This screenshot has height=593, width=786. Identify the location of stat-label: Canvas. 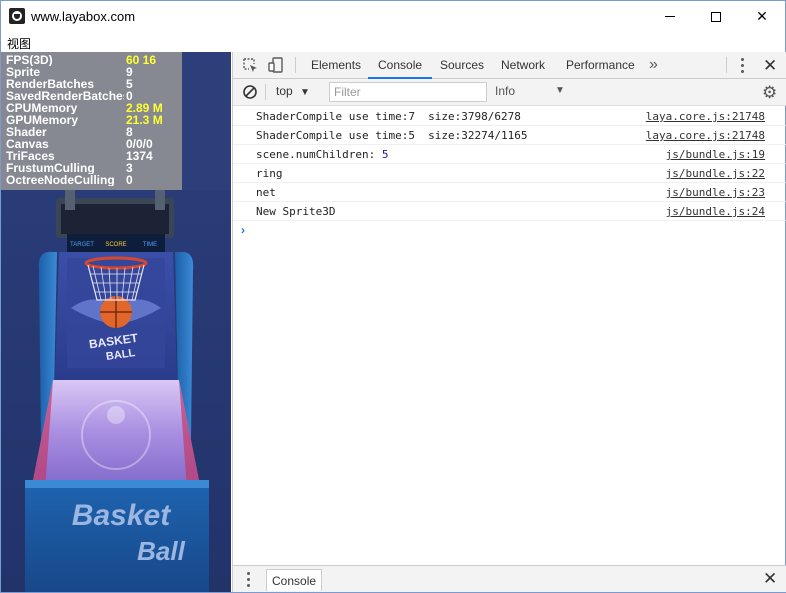
(27, 144).